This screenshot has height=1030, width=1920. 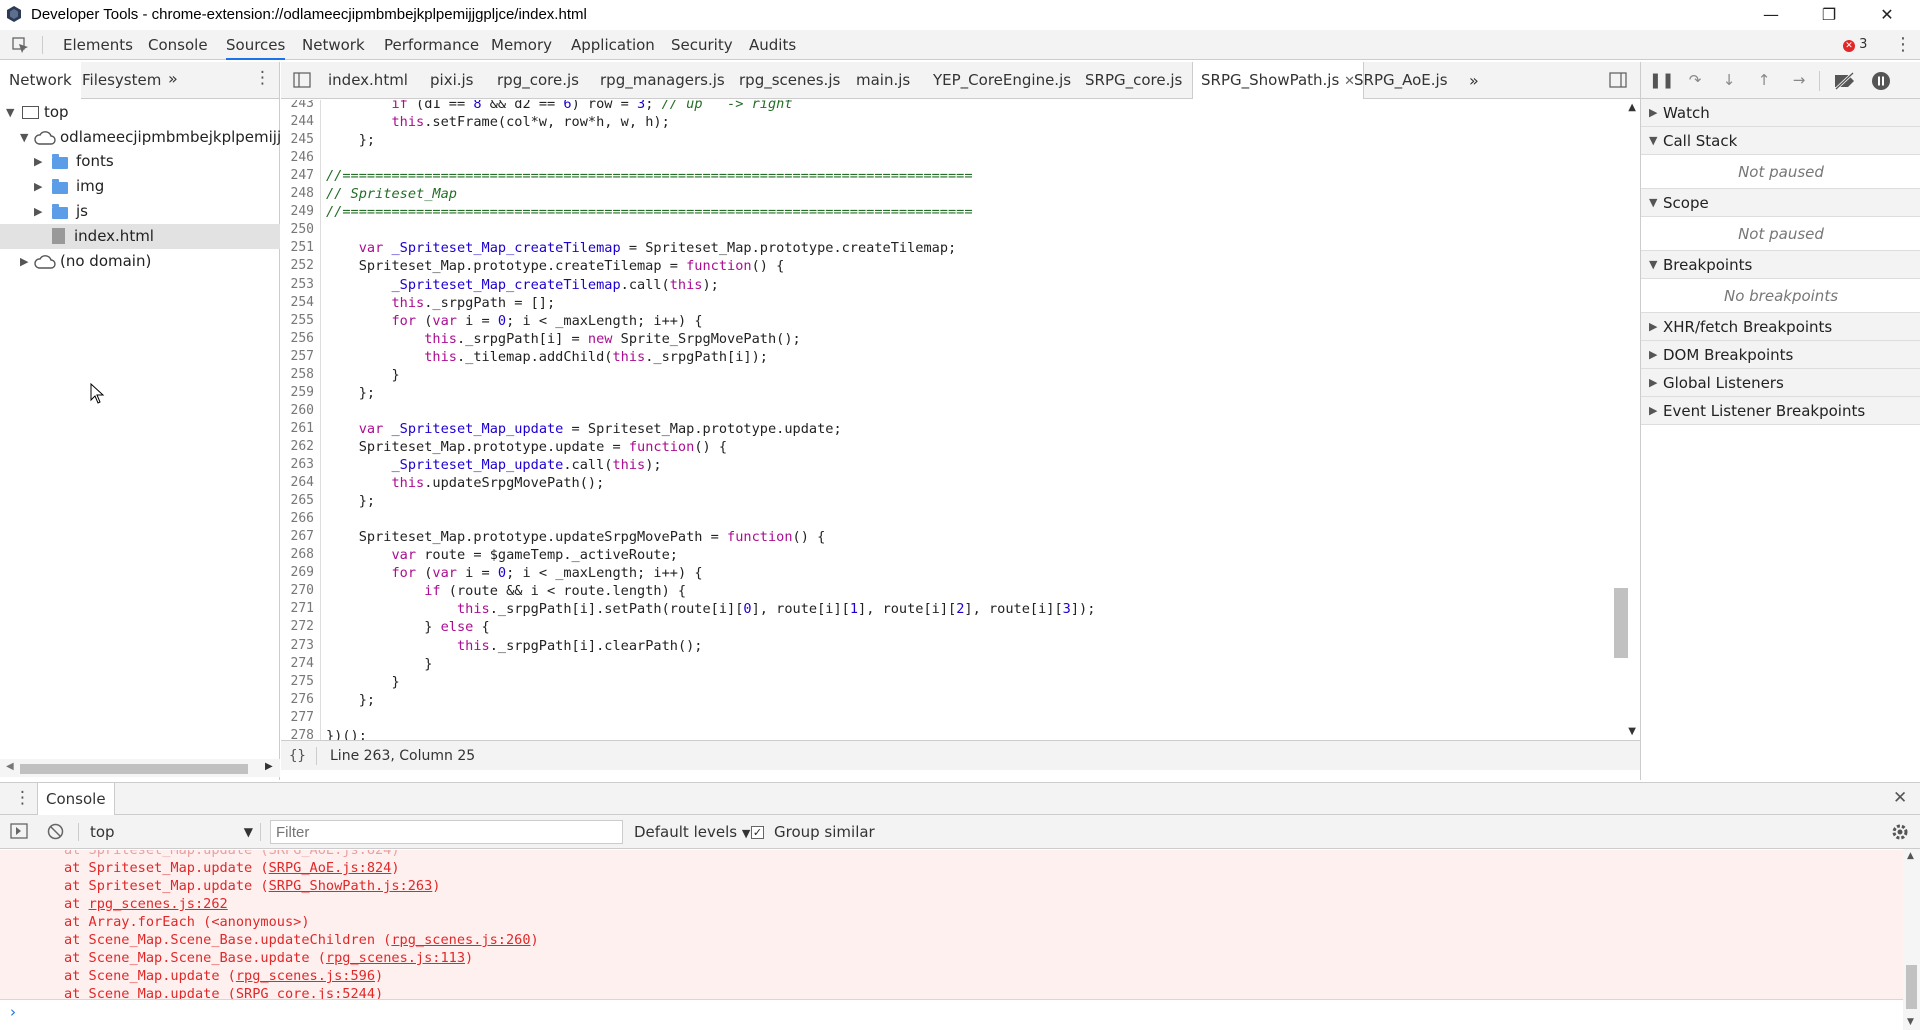 What do you see at coordinates (460, 940) in the screenshot?
I see `source-link: rpg_scenes.js:260` at bounding box center [460, 940].